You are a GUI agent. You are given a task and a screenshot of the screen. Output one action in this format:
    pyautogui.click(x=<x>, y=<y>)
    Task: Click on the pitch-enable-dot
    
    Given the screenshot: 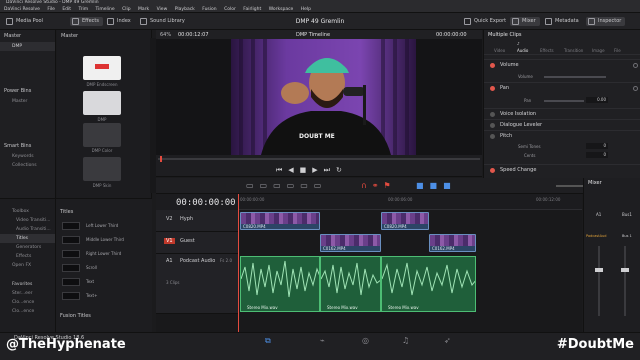 What is the action you would take?
    pyautogui.click(x=492, y=136)
    